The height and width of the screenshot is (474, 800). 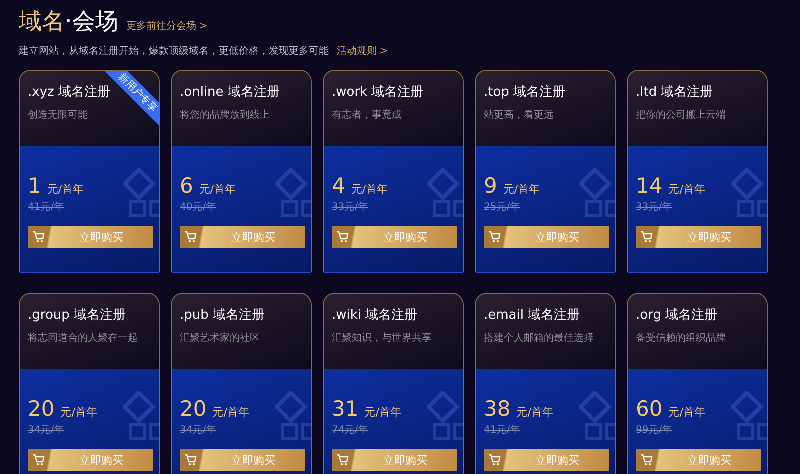 What do you see at coordinates (363, 51) in the screenshot?
I see `rules-link: 活动规则 >` at bounding box center [363, 51].